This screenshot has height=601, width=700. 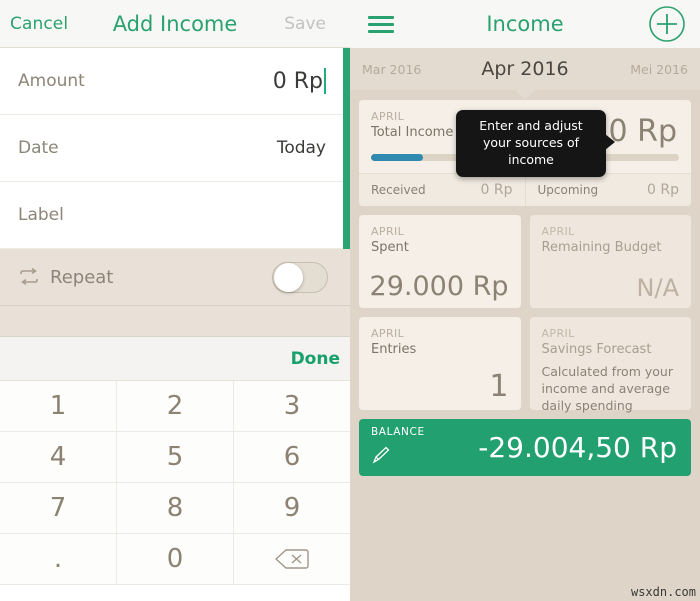 I want to click on remaining-title: Remaining Budget, so click(x=601, y=247).